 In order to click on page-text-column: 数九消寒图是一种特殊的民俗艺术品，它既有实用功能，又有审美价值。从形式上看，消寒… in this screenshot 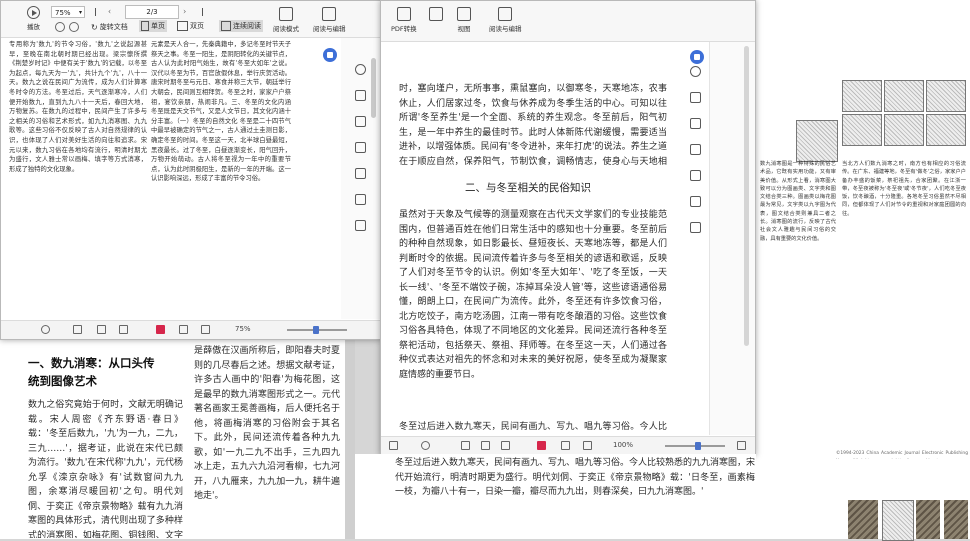, I will do `click(798, 201)`.